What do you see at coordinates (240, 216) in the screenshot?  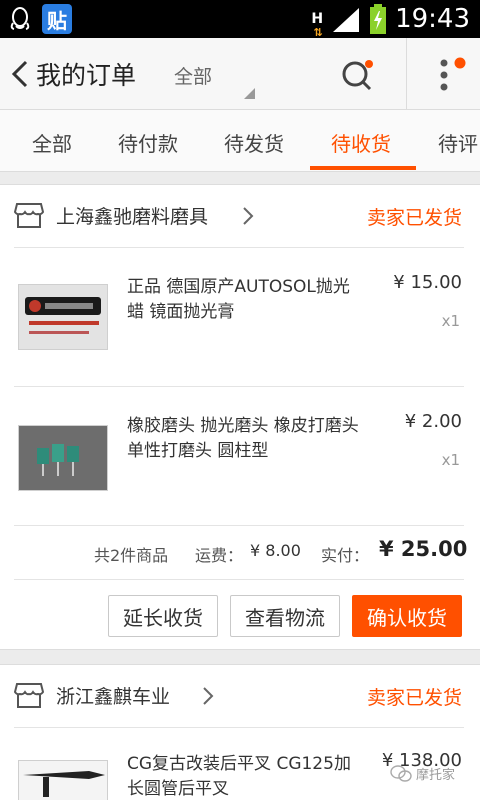 I see `shop-row: 上海鑫驰磨料磨具 卖家已发货` at bounding box center [240, 216].